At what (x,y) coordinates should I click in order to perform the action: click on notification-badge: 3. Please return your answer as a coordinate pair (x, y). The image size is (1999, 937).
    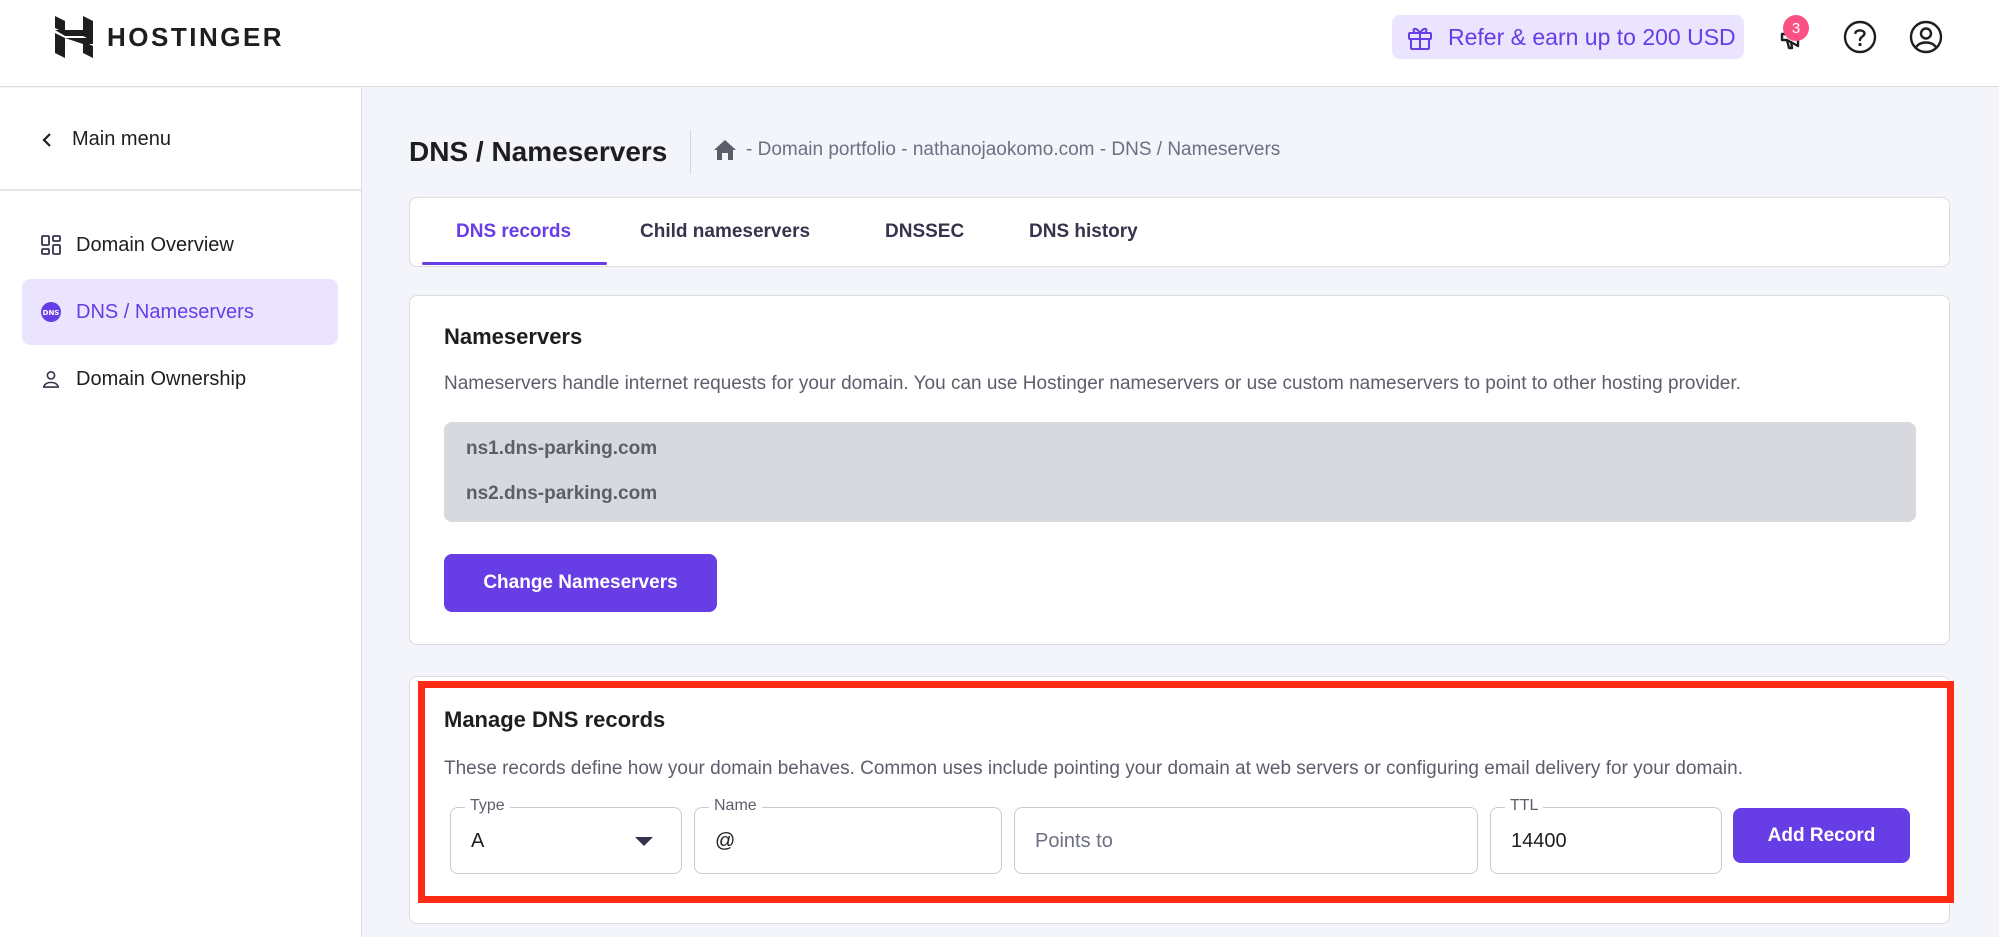
    Looking at the image, I should click on (1796, 28).